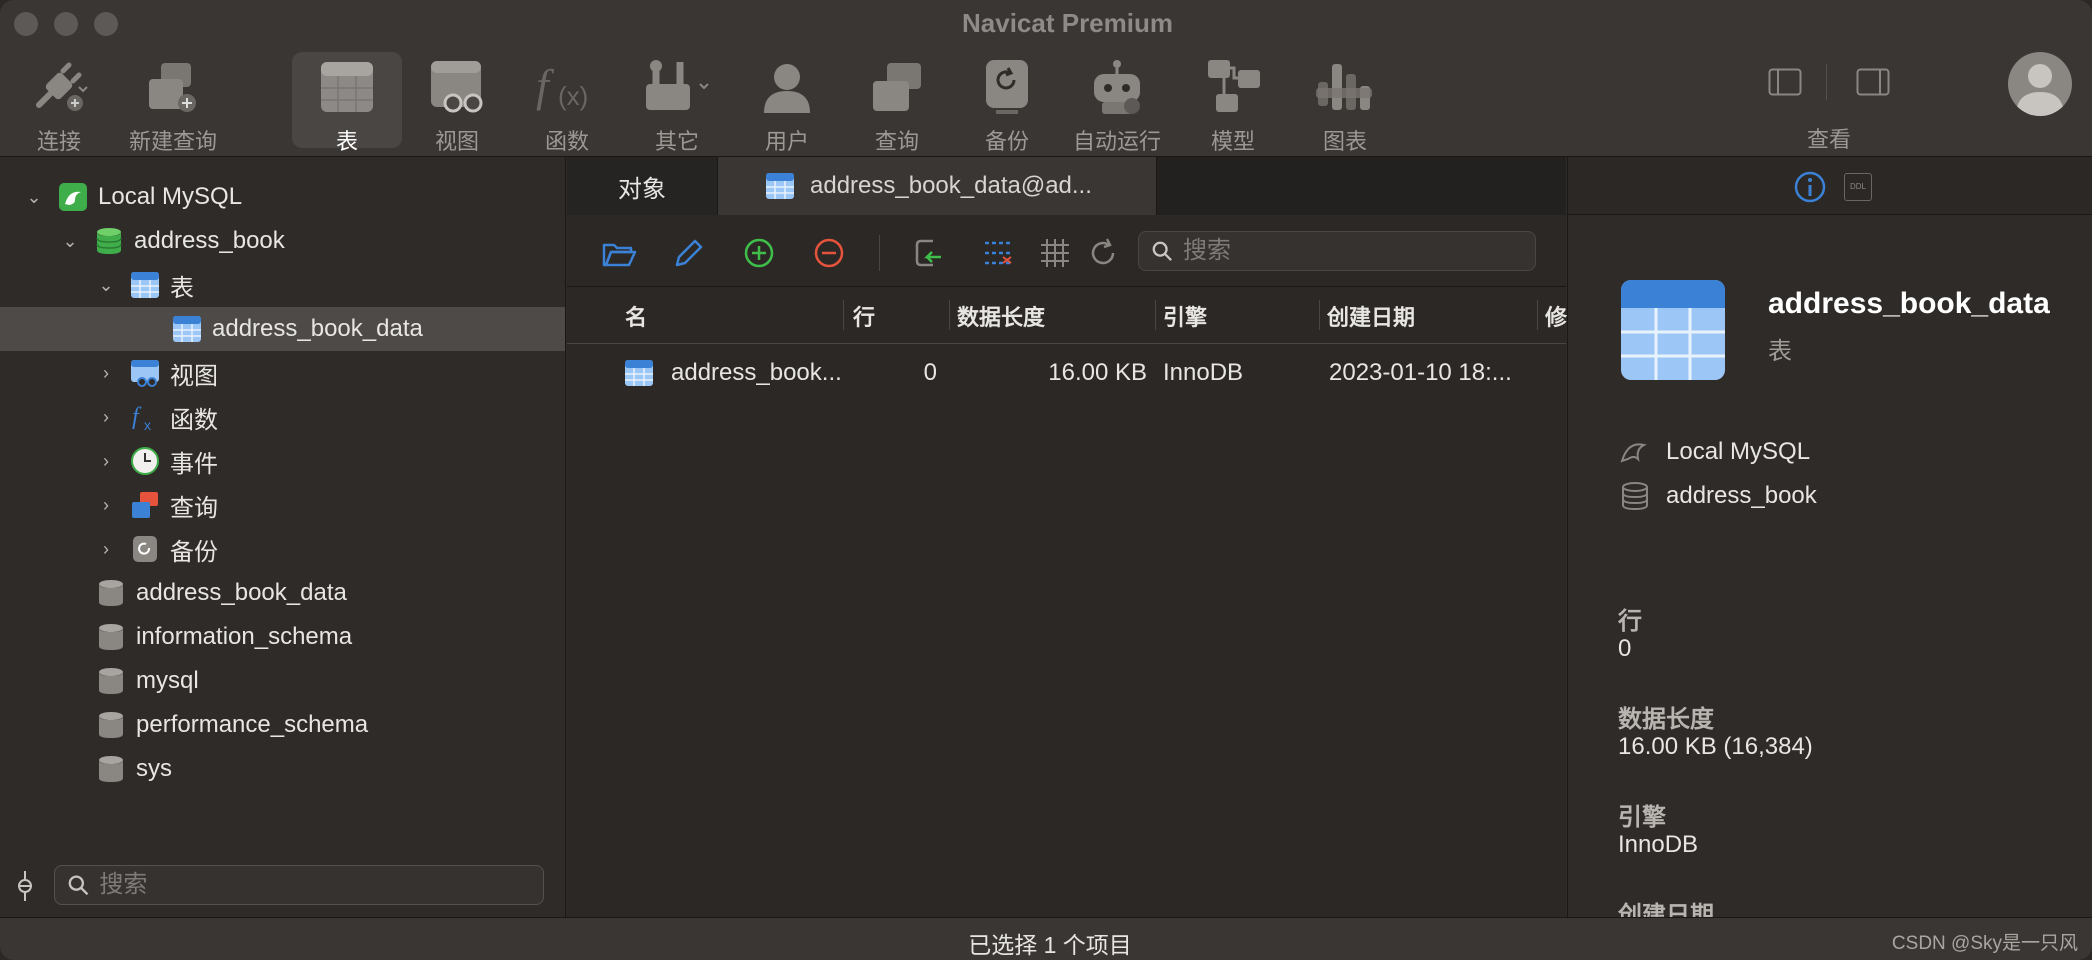 The width and height of the screenshot is (2092, 960). I want to click on table-label: 表, so click(346, 141).